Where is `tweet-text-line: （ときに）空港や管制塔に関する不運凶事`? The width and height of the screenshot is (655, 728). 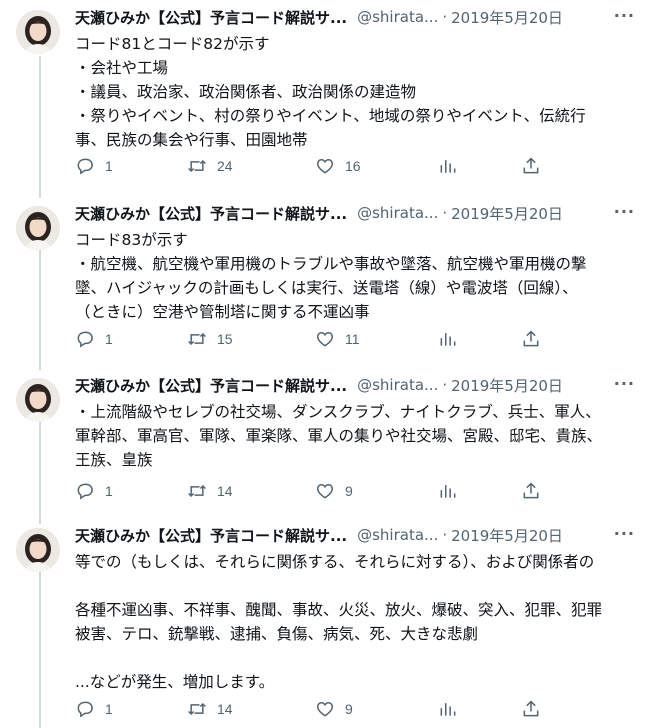
tweet-text-line: （ときに）空港や管制塔に関する不運凶事 is located at coordinates (222, 312).